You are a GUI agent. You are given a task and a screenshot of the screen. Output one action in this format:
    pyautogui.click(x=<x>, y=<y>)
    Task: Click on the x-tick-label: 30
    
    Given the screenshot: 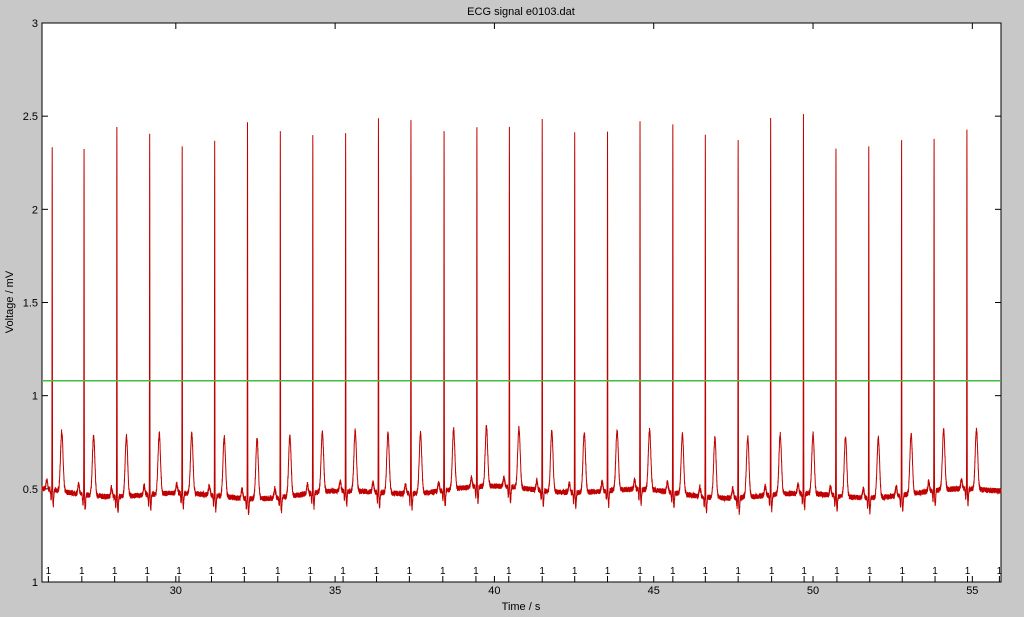 What is the action you would take?
    pyautogui.click(x=176, y=591)
    